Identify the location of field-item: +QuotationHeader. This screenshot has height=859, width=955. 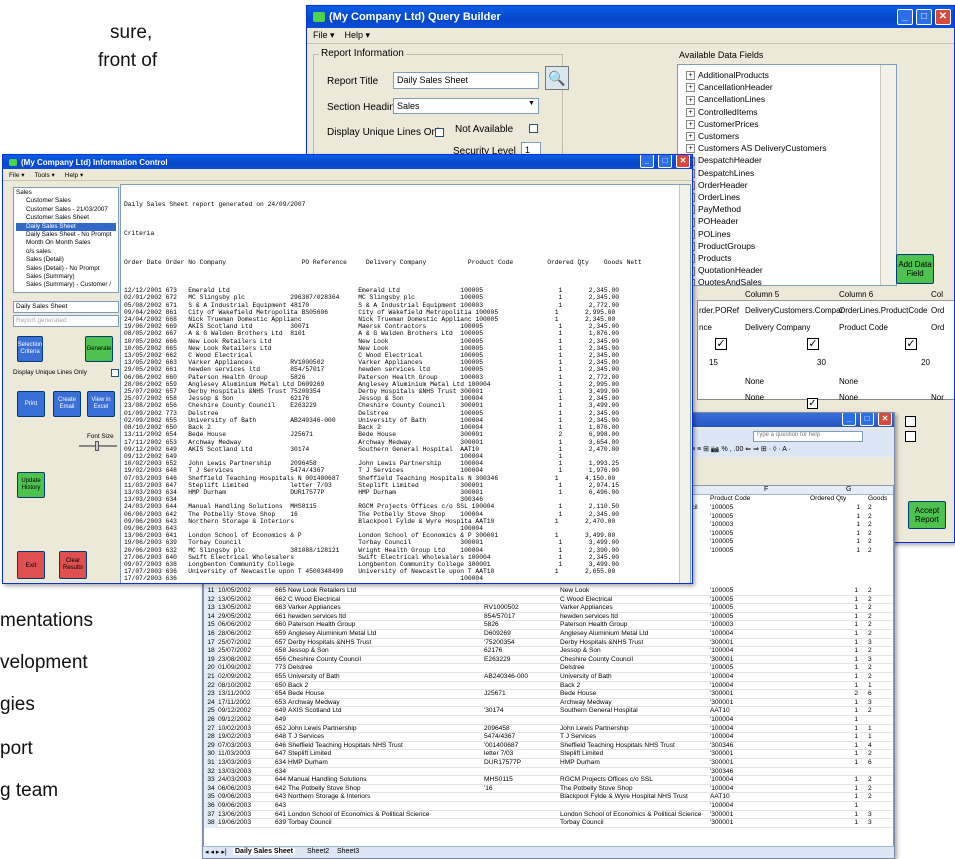
(791, 270).